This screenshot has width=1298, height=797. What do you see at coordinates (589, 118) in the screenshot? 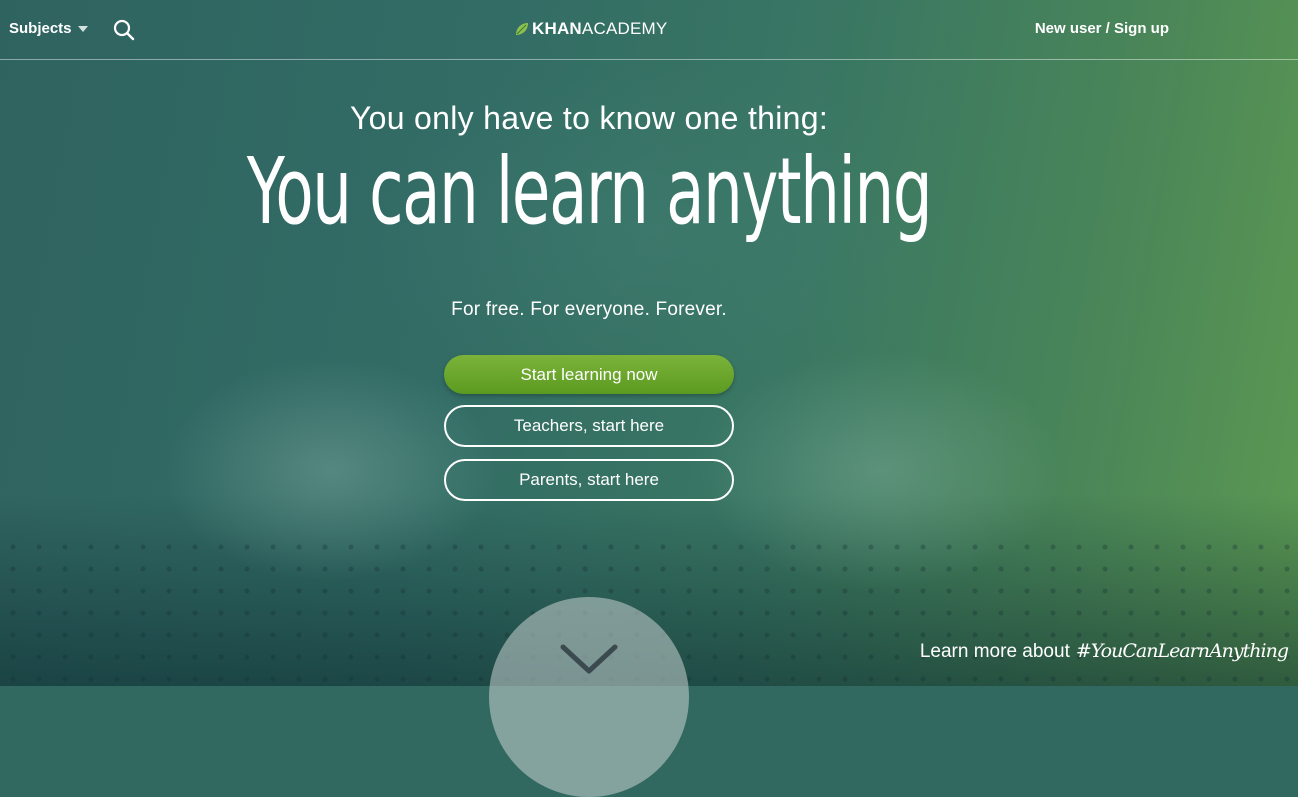
I see `hero-intro: You only have to know one thing:` at bounding box center [589, 118].